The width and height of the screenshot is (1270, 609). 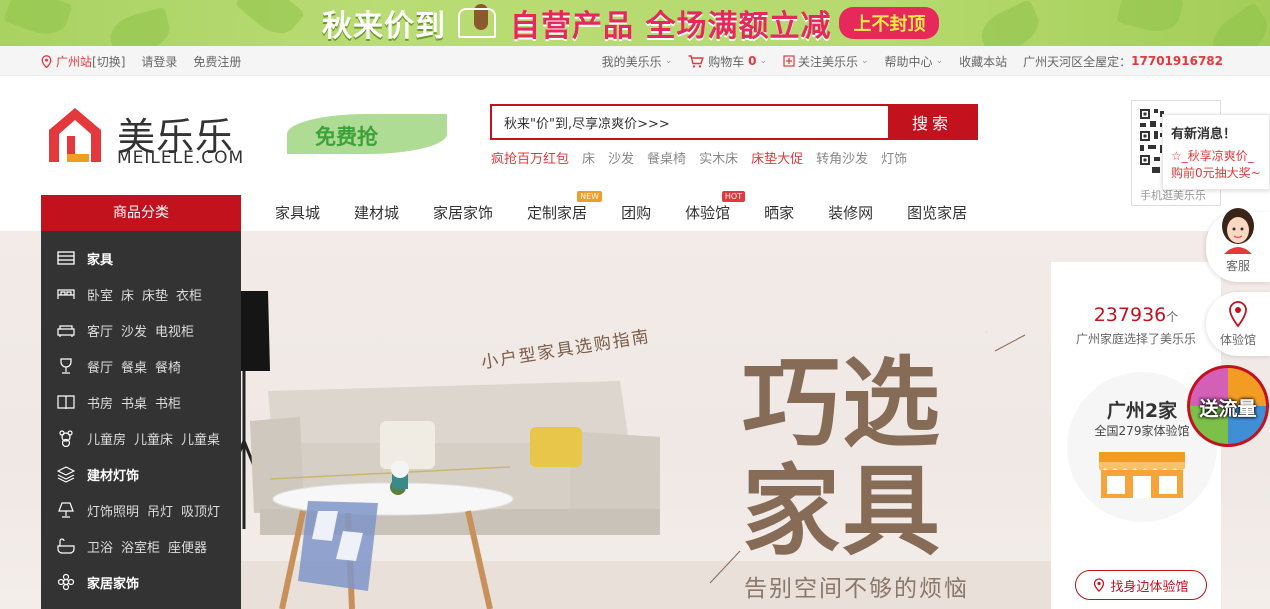 What do you see at coordinates (66, 402) in the screenshot?
I see `book-icon` at bounding box center [66, 402].